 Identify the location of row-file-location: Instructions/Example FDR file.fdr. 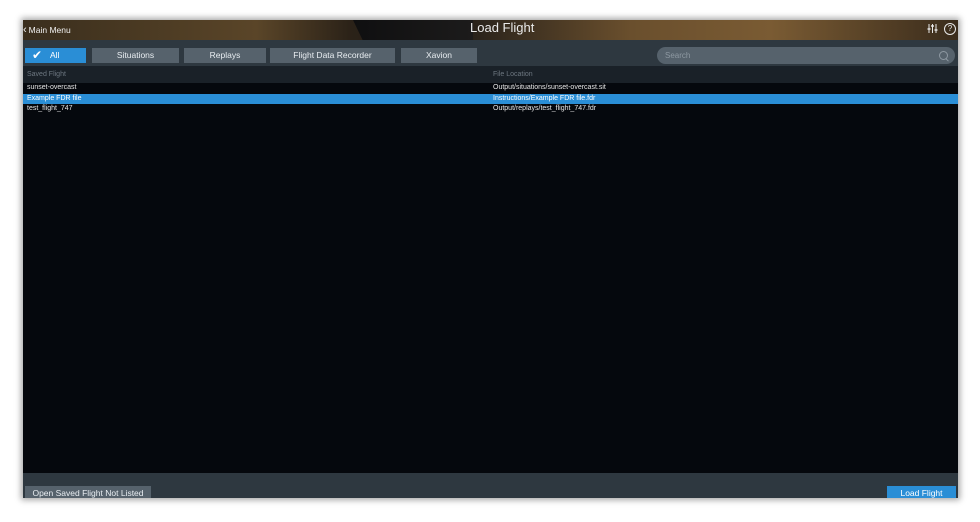
(544, 98).